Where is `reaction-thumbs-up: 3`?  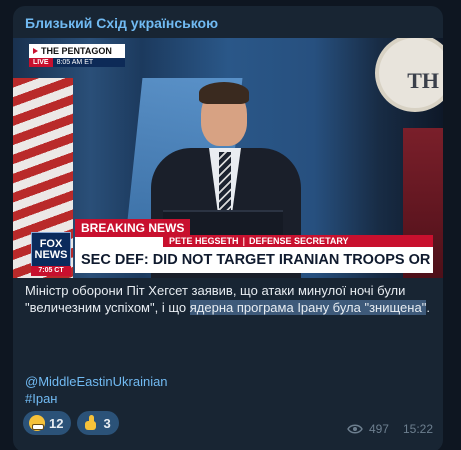 reaction-thumbs-up: 3 is located at coordinates (98, 423).